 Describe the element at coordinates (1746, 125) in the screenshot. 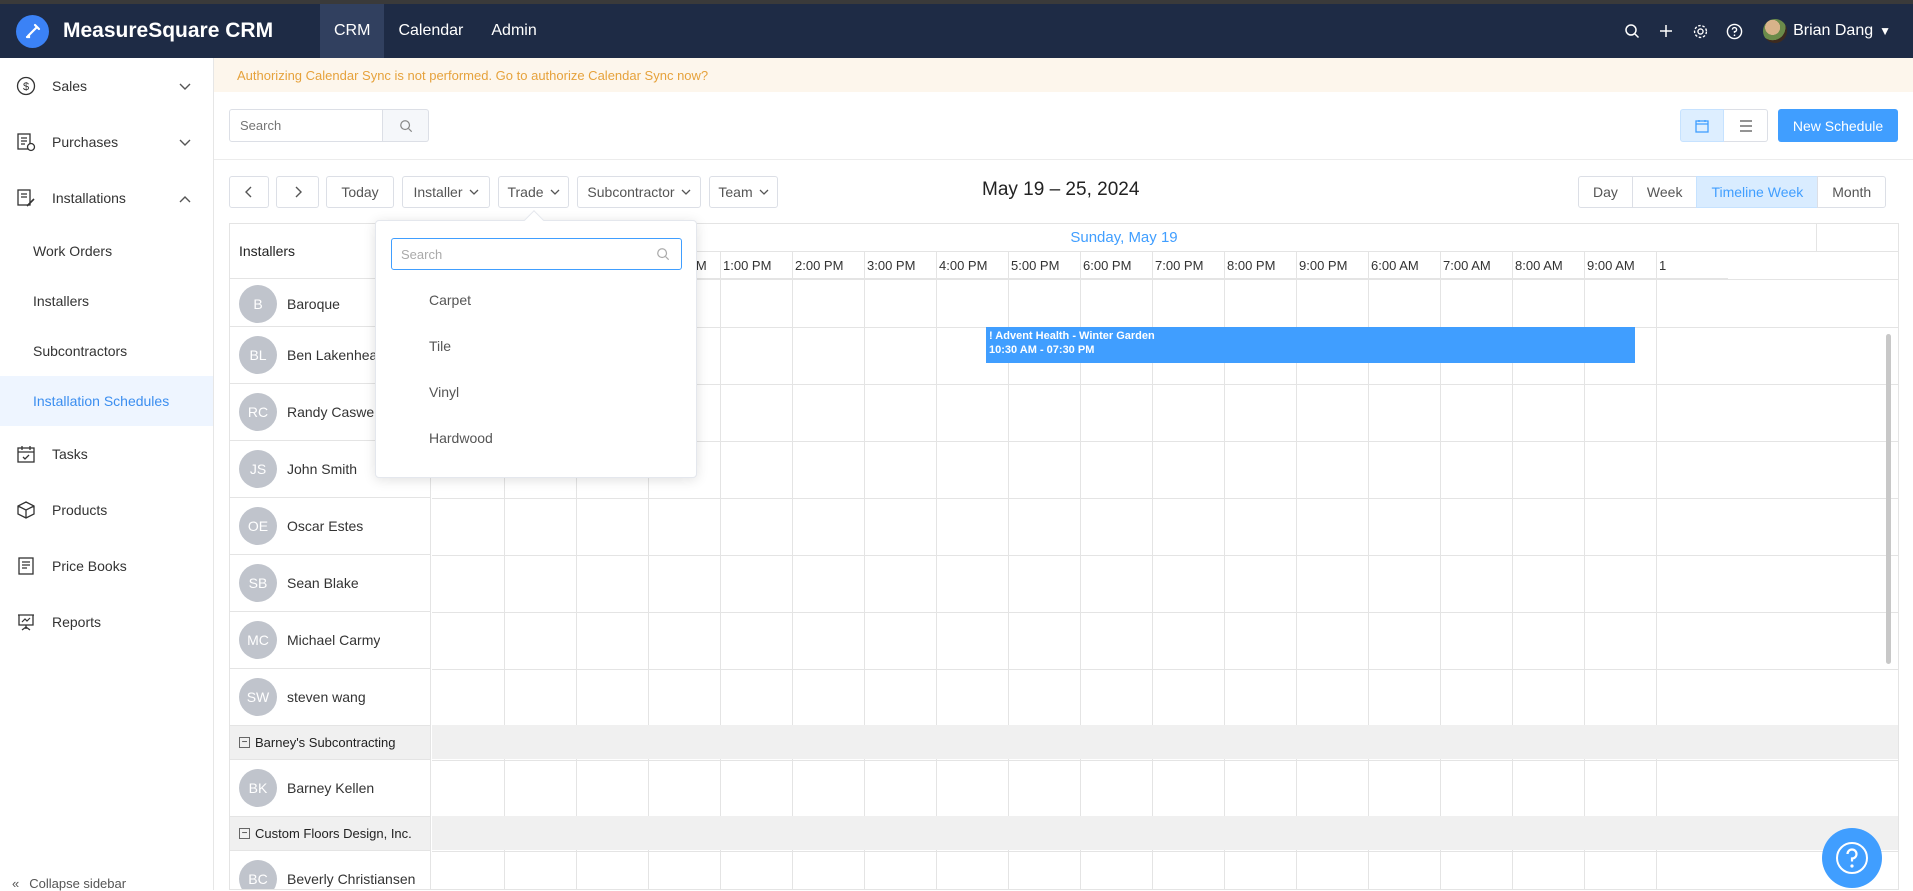

I see `list-view-button` at that location.